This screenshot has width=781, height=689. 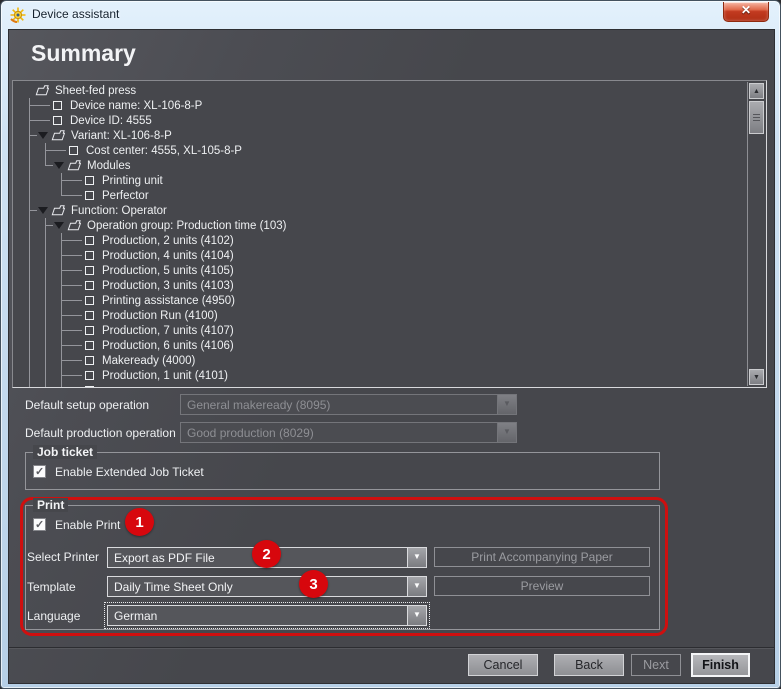 I want to click on tree-item: Device name: XL-106-8-P, so click(x=380, y=105).